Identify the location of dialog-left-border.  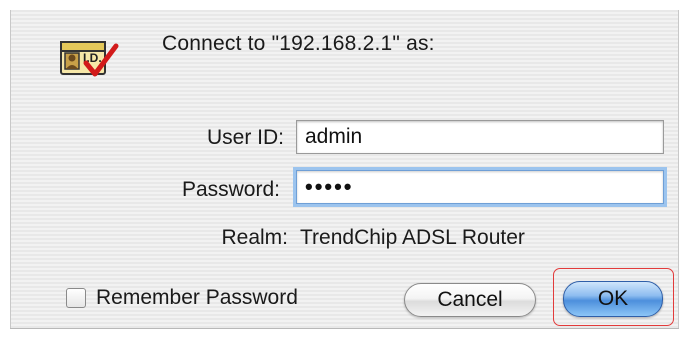
(5, 170).